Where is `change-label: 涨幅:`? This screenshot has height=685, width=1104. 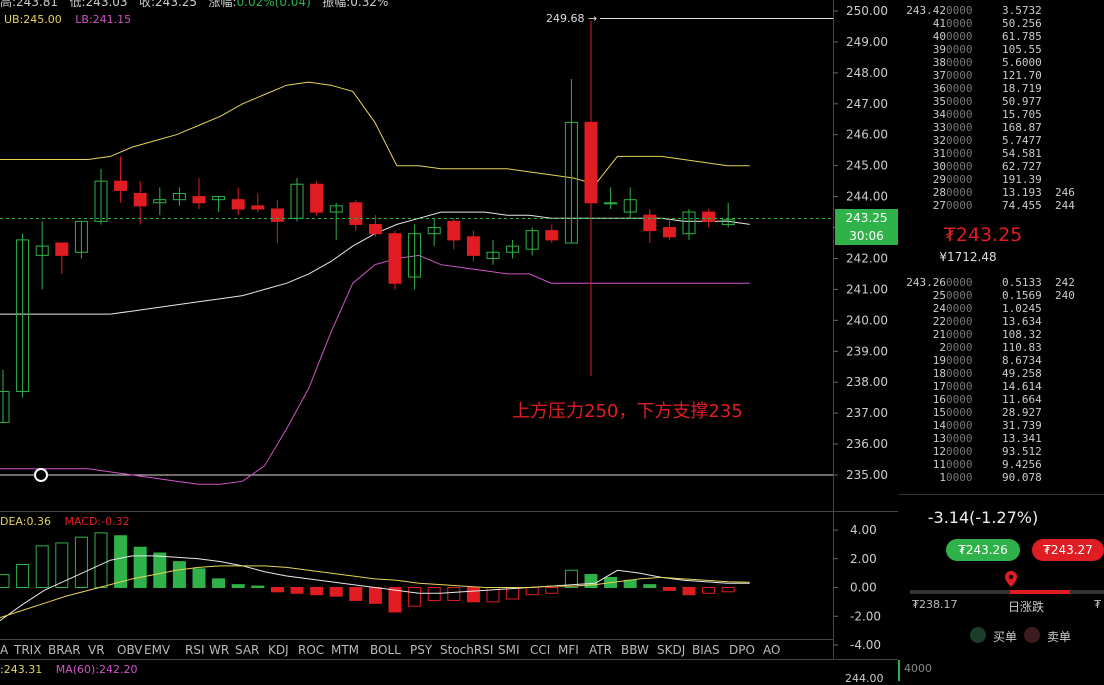
change-label: 涨幅: is located at coordinates (222, 4).